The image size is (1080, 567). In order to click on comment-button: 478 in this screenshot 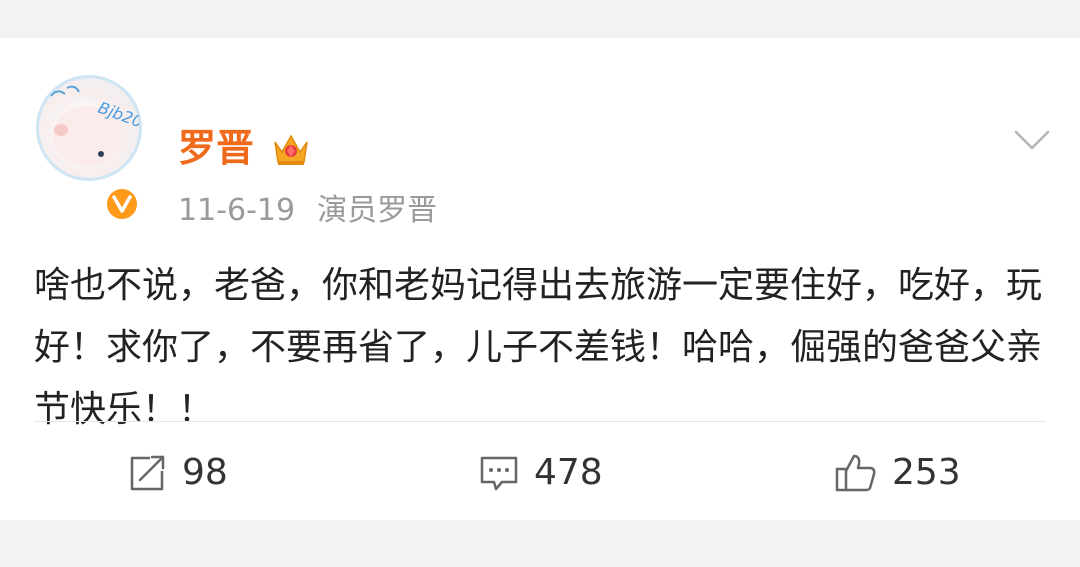, I will do `click(540, 473)`.